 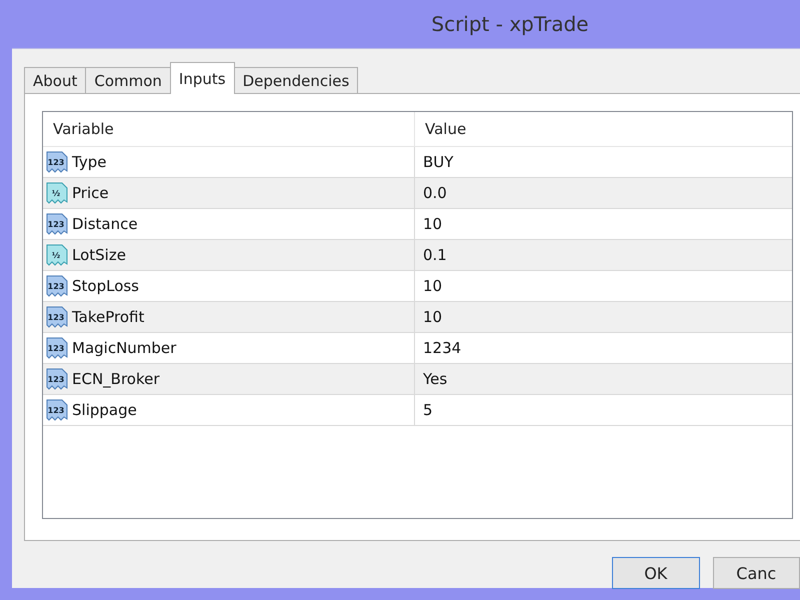 I want to click on variable-value: BUY, so click(x=438, y=162).